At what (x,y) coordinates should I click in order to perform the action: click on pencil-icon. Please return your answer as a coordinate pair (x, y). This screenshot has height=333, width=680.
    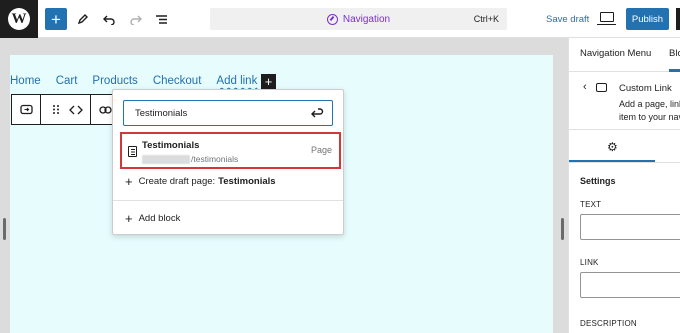
    Looking at the image, I should click on (82, 19).